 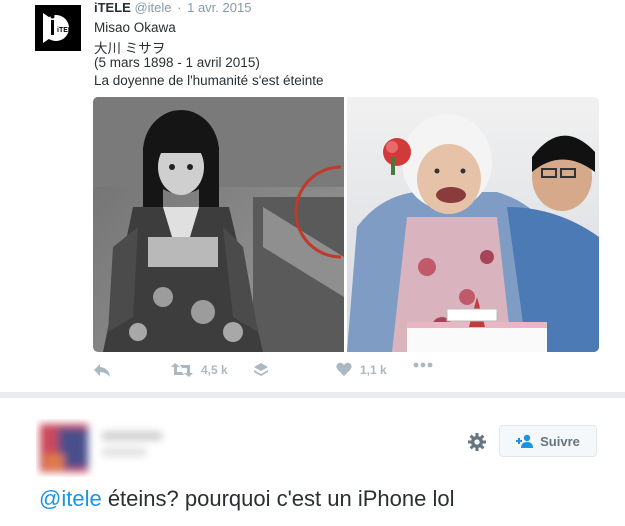 I want to click on retweet-count: 4,5 k, so click(x=214, y=370).